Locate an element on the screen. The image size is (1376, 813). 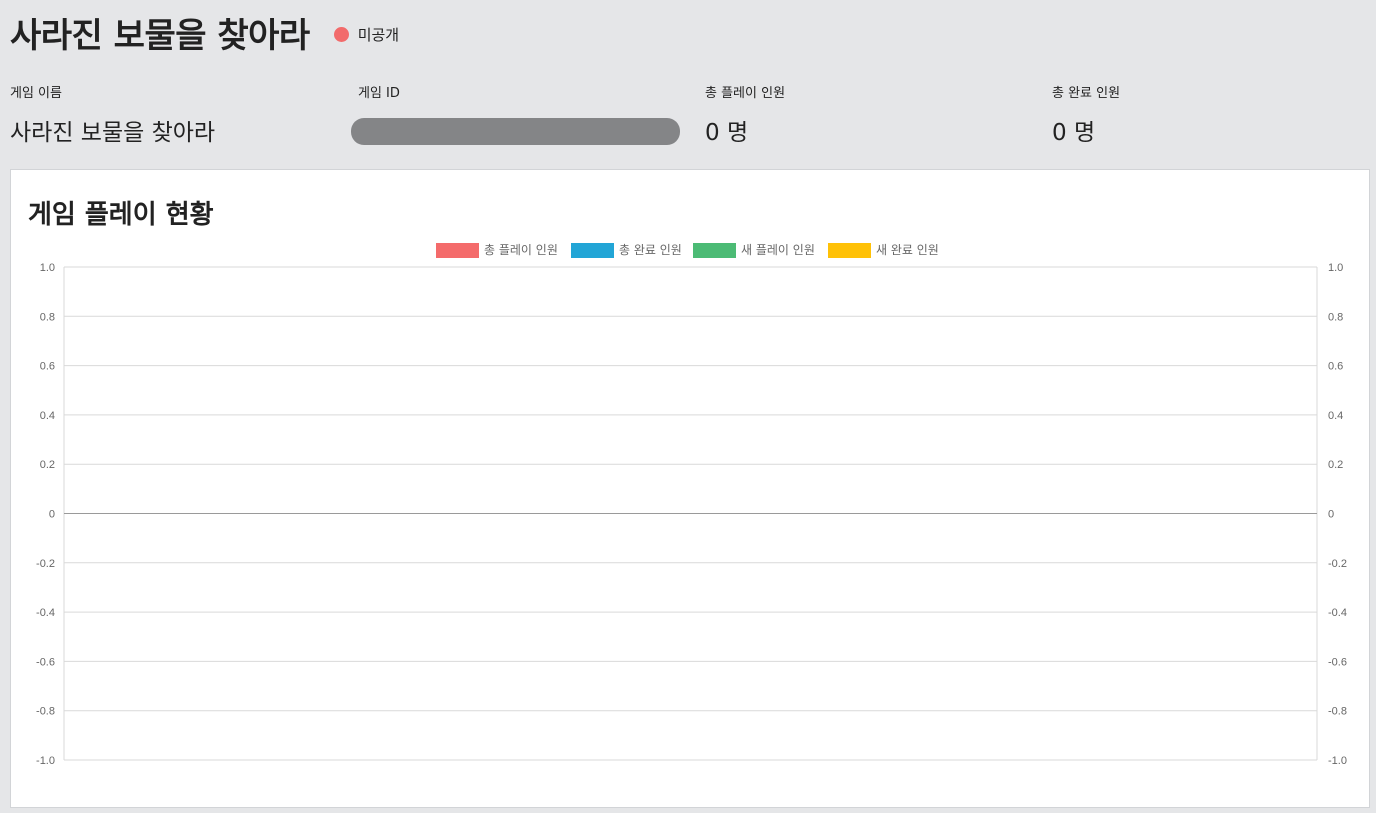
y-tick-label-left: 0.2 is located at coordinates (47, 465).